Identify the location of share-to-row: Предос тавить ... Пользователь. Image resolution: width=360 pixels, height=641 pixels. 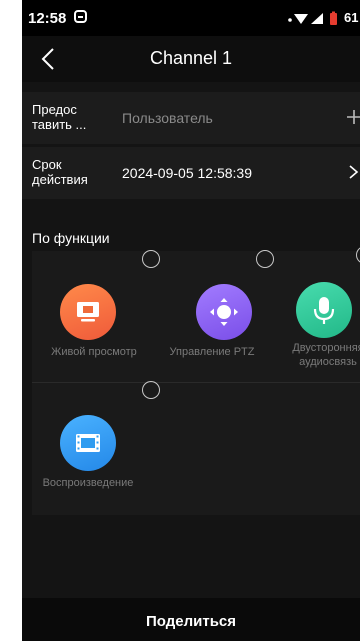
(191, 118).